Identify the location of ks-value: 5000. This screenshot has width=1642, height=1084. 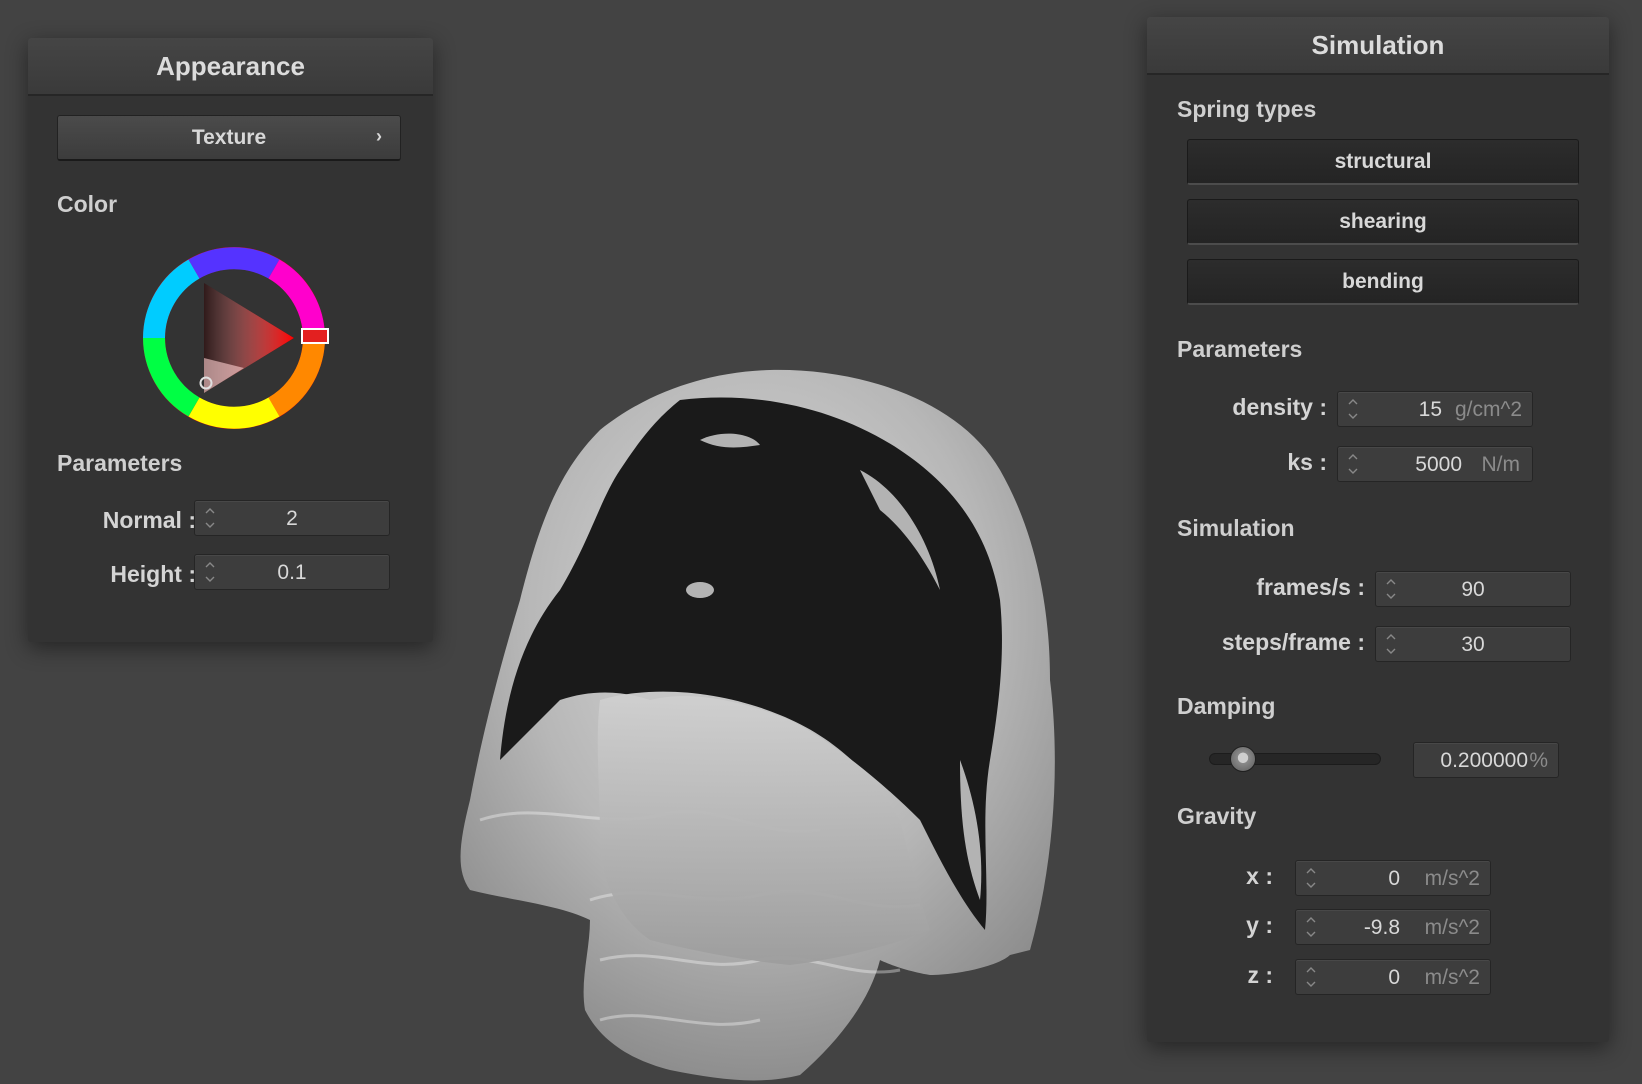
(1438, 464).